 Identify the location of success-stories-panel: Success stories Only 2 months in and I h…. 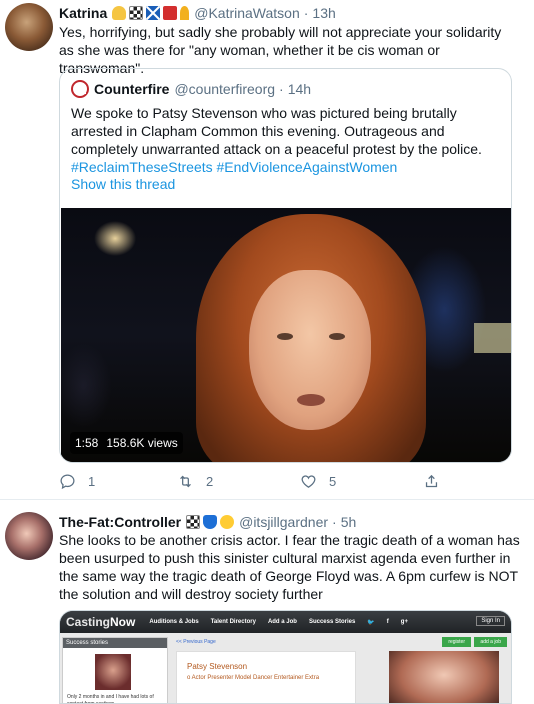
(115, 670).